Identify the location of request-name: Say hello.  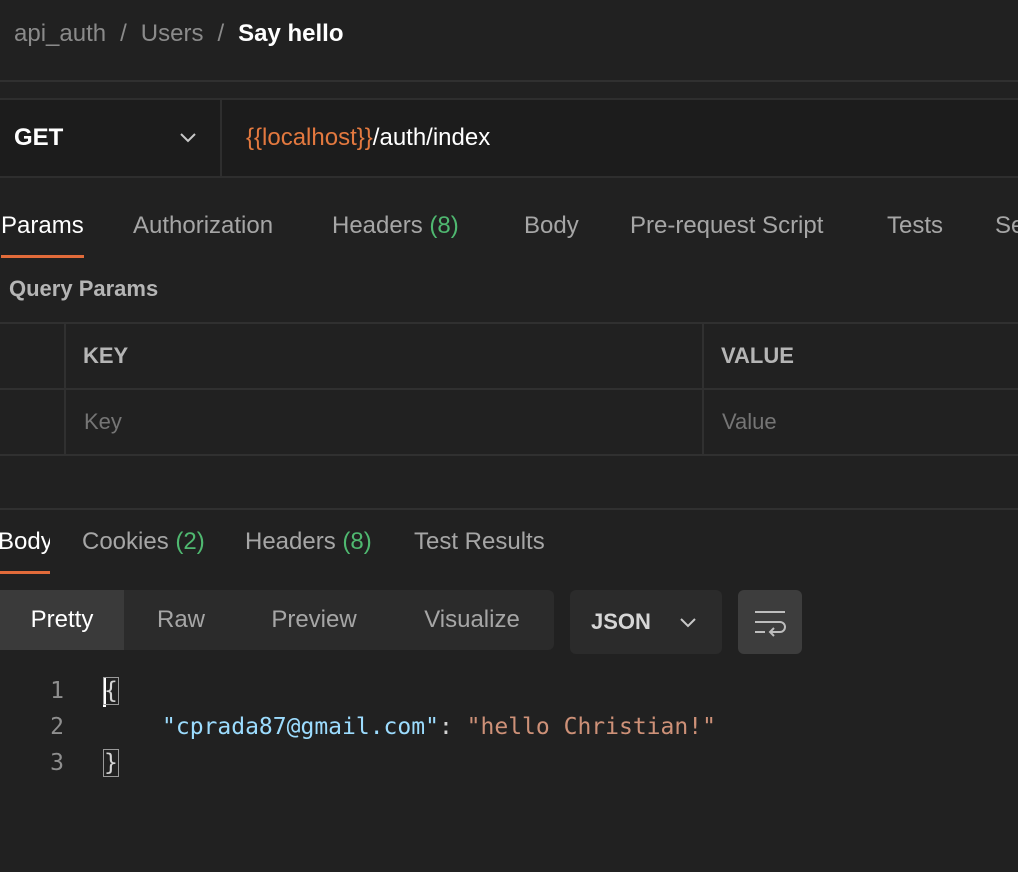
(290, 34).